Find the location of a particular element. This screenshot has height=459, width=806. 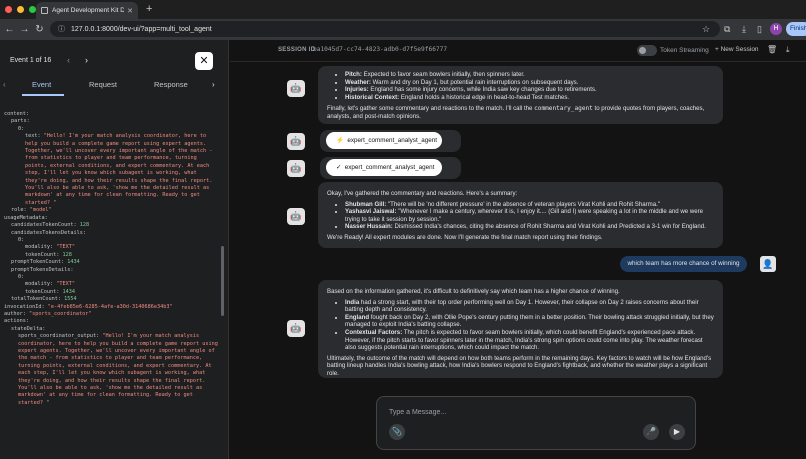

json-key: parts: is located at coordinates (20, 121).